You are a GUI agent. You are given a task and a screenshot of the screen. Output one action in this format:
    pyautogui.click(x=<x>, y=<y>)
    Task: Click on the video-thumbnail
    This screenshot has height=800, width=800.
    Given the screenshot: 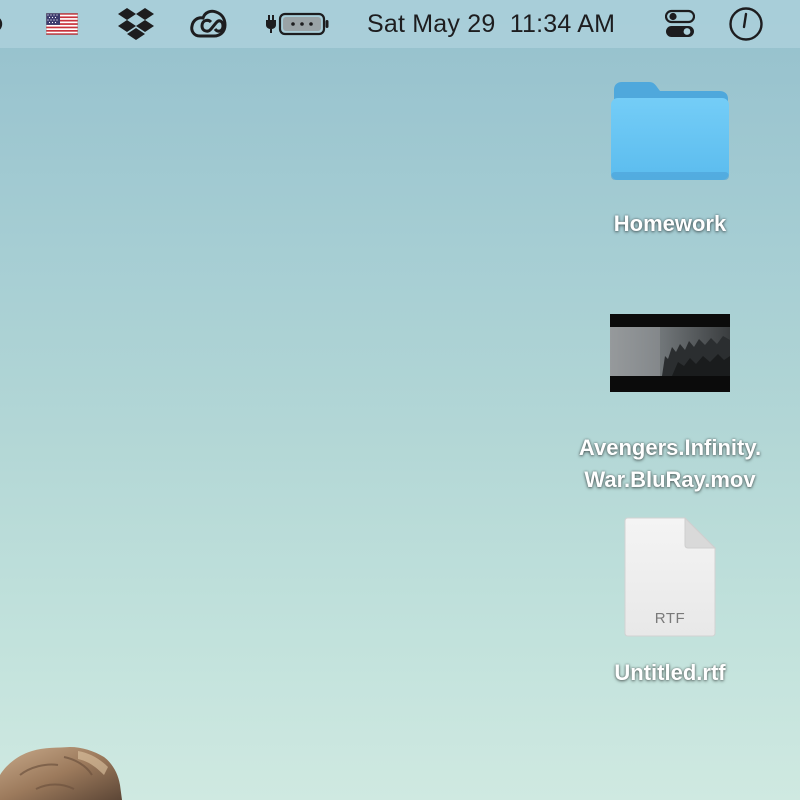 What is the action you would take?
    pyautogui.click(x=670, y=353)
    